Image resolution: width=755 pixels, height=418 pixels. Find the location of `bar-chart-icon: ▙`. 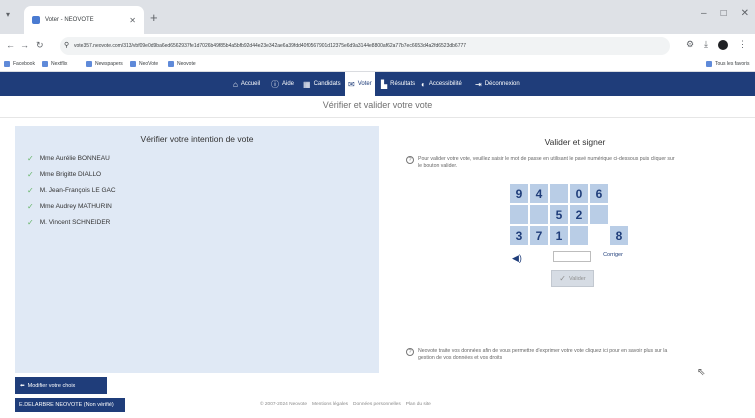

bar-chart-icon: ▙ is located at coordinates (384, 84).